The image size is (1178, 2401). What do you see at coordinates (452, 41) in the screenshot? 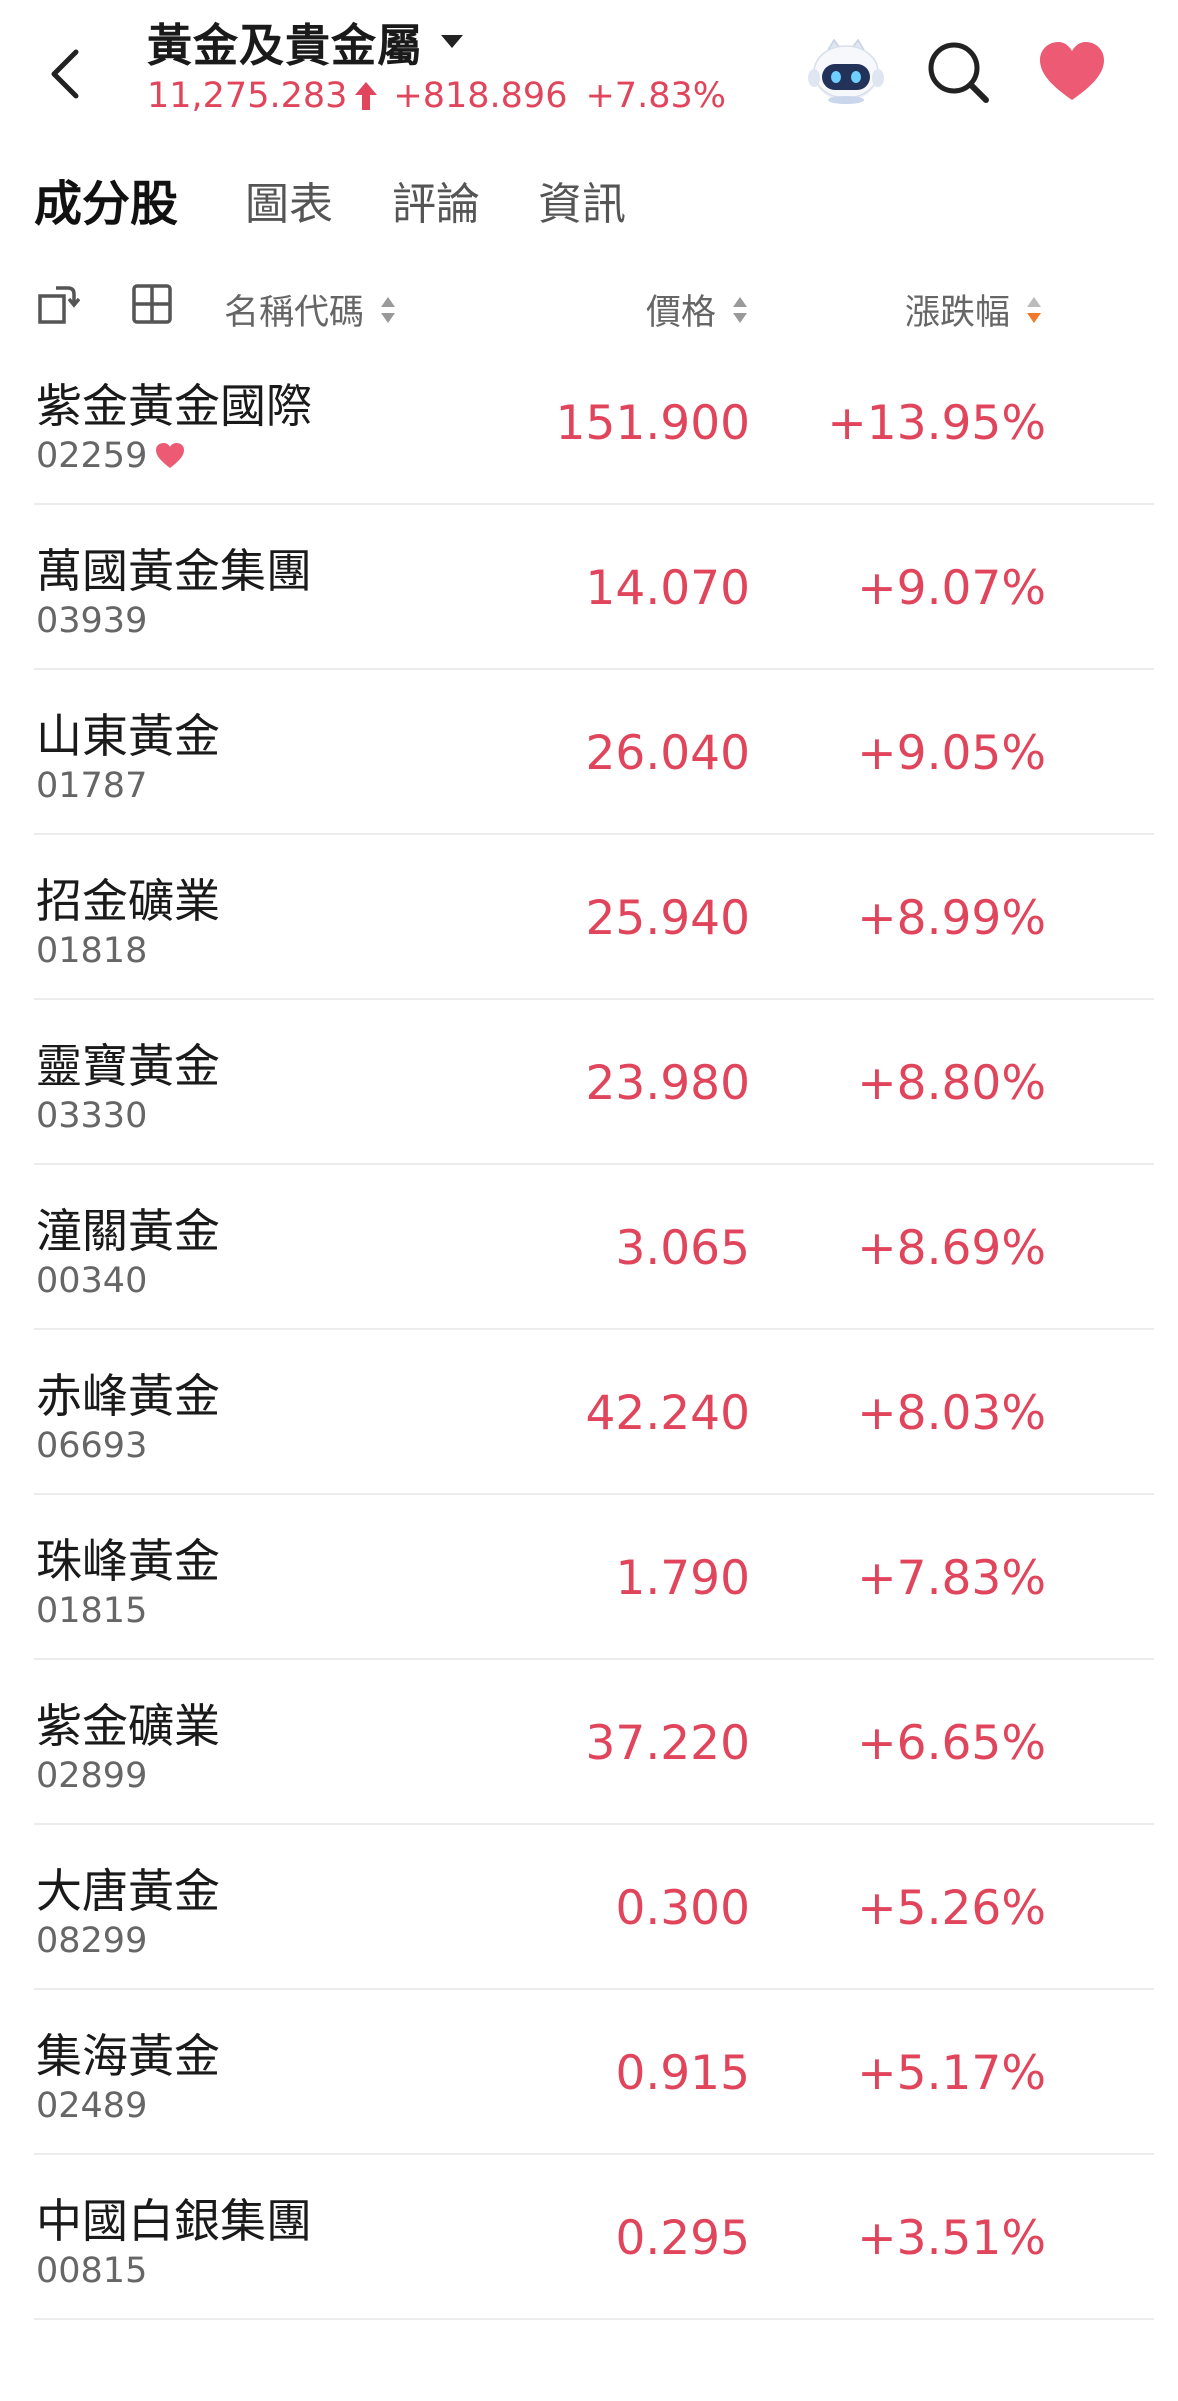
I see `chevron-down-icon` at bounding box center [452, 41].